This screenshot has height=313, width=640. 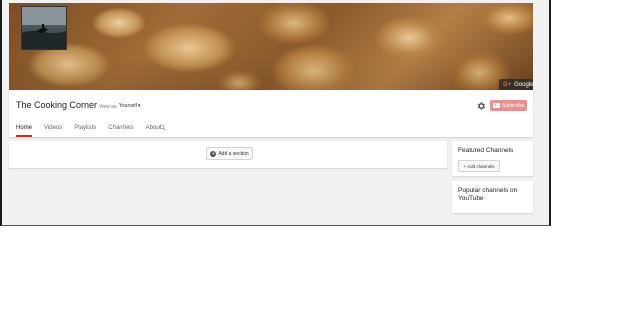 I want to click on google-plus-icon: G+, so click(x=507, y=85).